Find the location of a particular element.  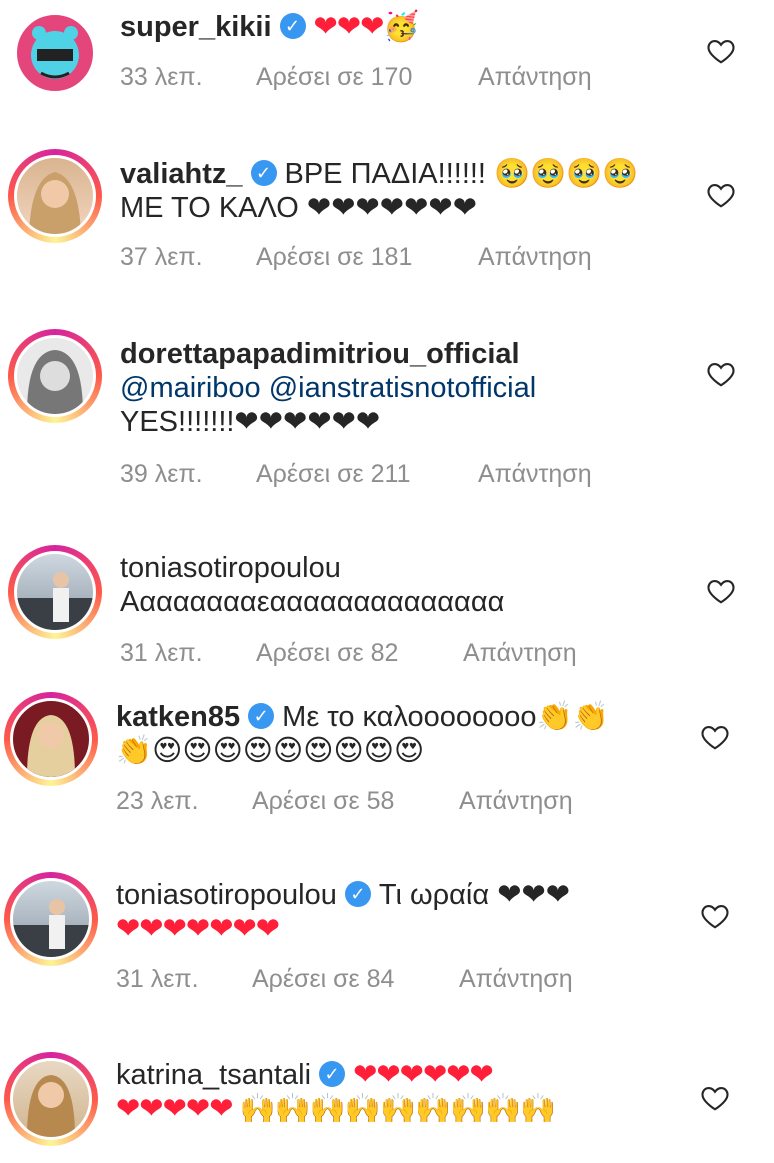

comment-body-line2: ΜΕ ΤΟ ΚΑΛΟ ❤❤❤❤❤❤❤ is located at coordinates (298, 208).